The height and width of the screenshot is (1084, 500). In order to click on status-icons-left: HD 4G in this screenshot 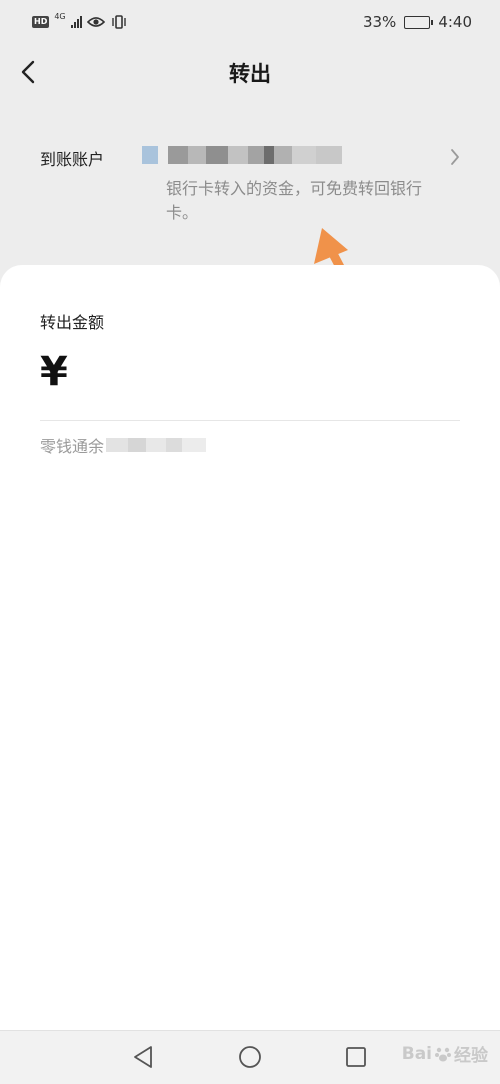, I will do `click(80, 20)`.